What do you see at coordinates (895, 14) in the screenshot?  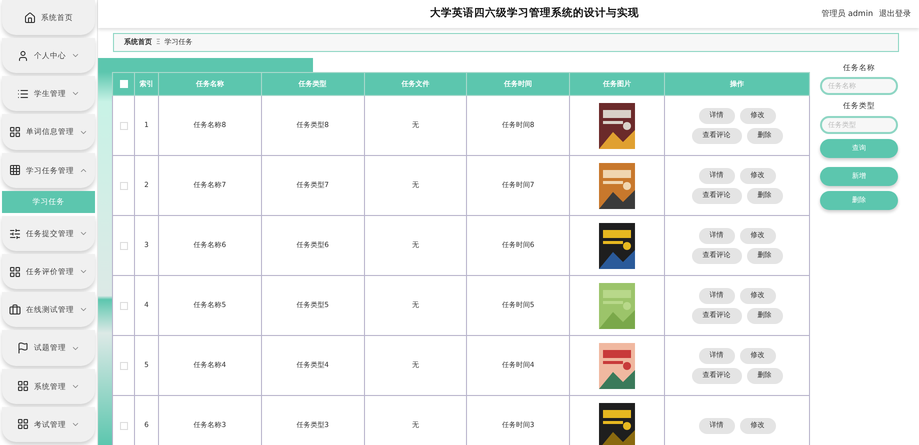 I see `logout-link: 退出登录` at bounding box center [895, 14].